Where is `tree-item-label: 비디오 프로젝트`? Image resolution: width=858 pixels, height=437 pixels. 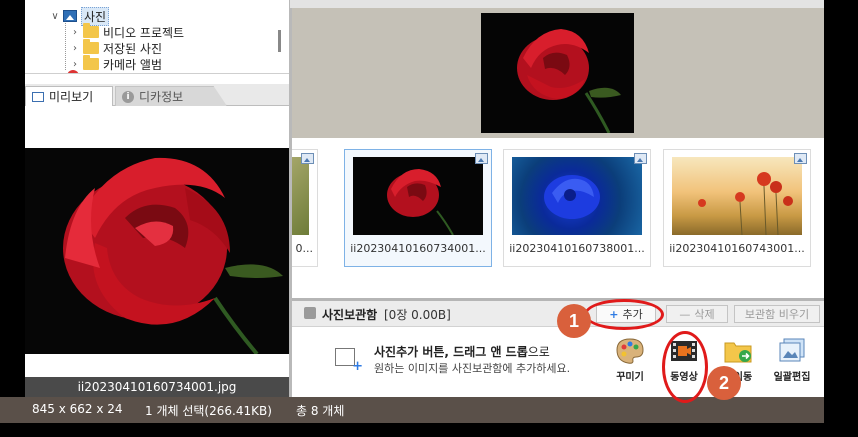 tree-item-label: 비디오 프로젝트 is located at coordinates (144, 32).